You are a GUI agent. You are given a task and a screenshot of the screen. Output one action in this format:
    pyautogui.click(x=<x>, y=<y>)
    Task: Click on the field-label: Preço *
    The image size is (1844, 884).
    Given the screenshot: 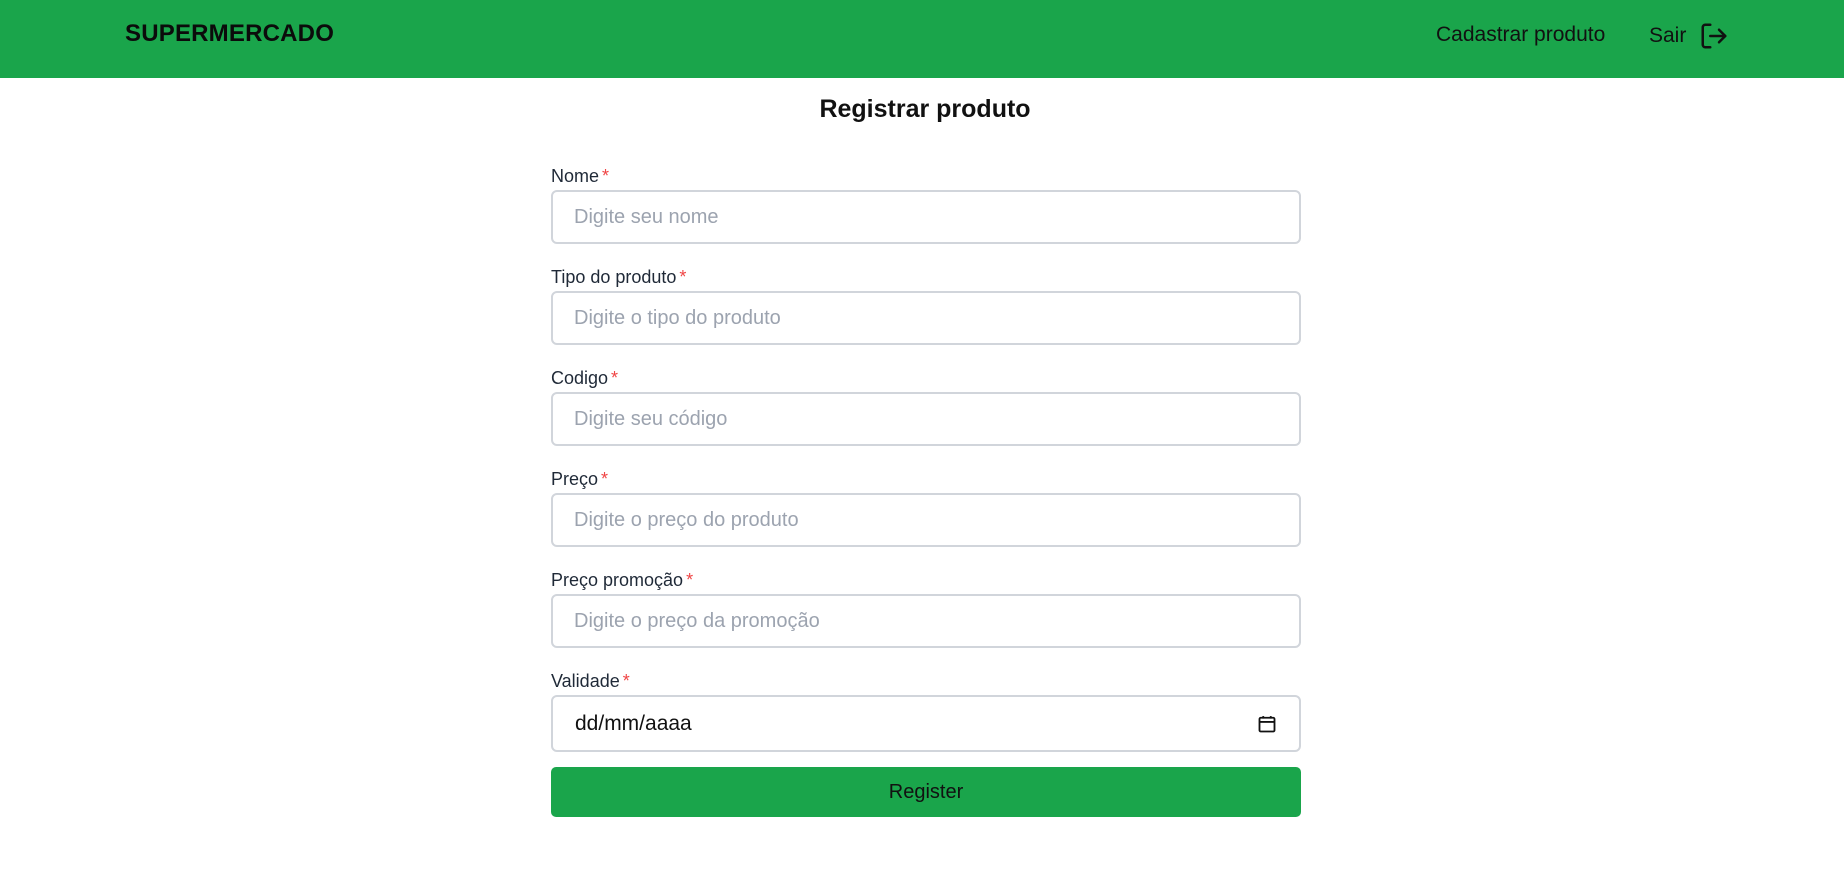 What is the action you would take?
    pyautogui.click(x=926, y=479)
    